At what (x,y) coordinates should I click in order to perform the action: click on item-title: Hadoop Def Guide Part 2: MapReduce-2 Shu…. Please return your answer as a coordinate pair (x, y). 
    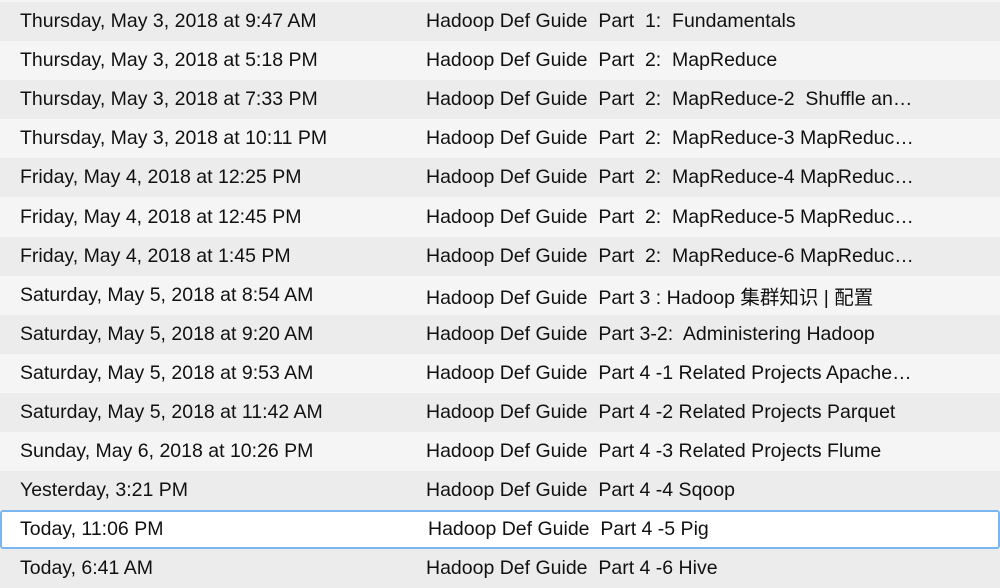
    Looking at the image, I should click on (669, 99).